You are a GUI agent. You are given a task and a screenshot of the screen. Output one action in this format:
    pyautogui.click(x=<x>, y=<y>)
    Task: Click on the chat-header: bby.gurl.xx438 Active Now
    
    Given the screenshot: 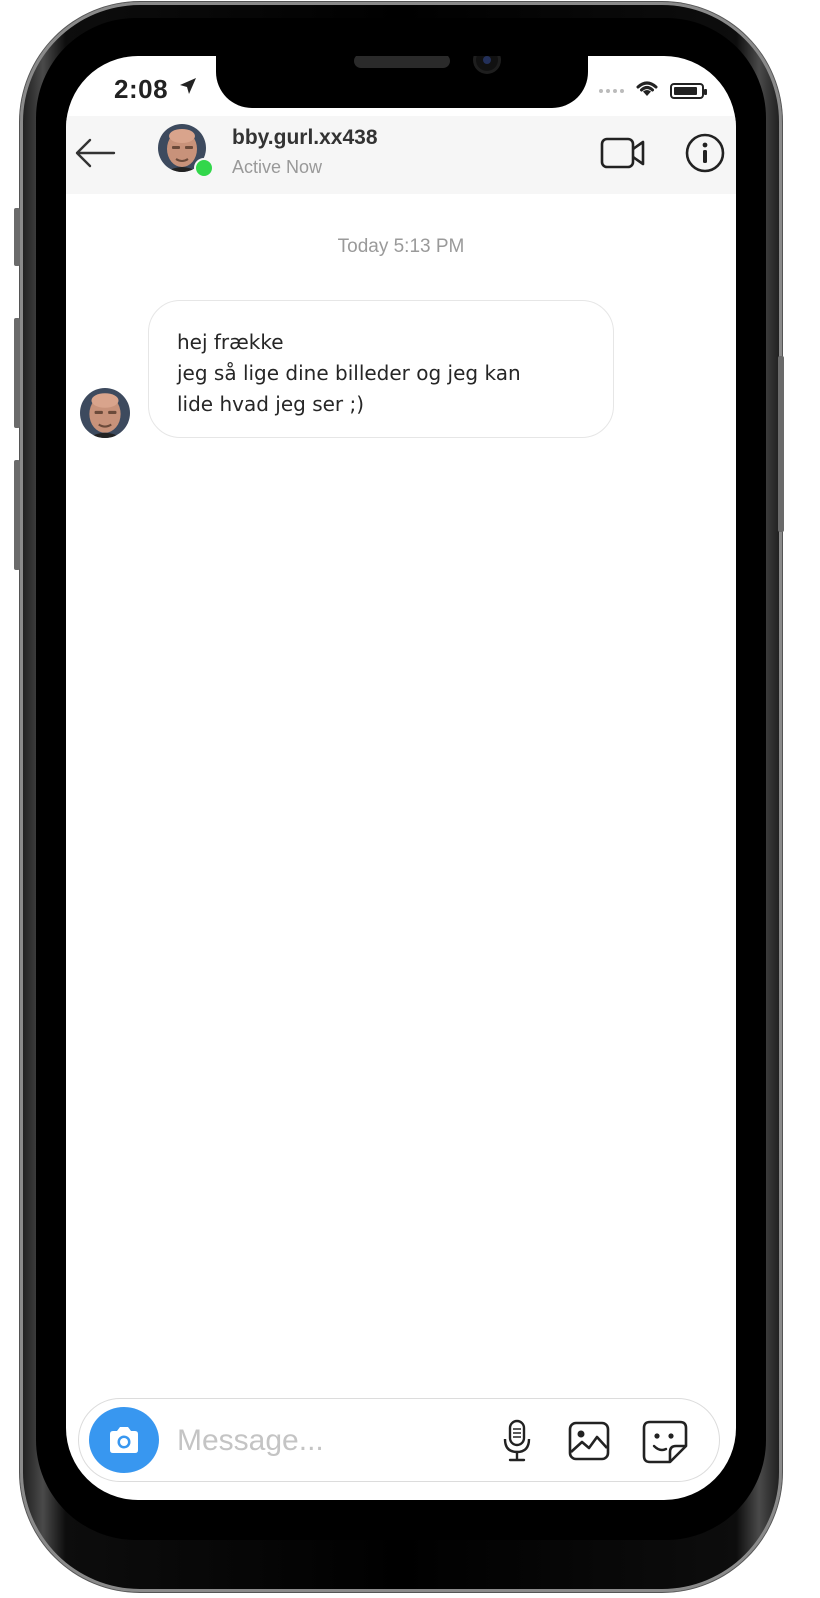 What is the action you would take?
    pyautogui.click(x=401, y=155)
    